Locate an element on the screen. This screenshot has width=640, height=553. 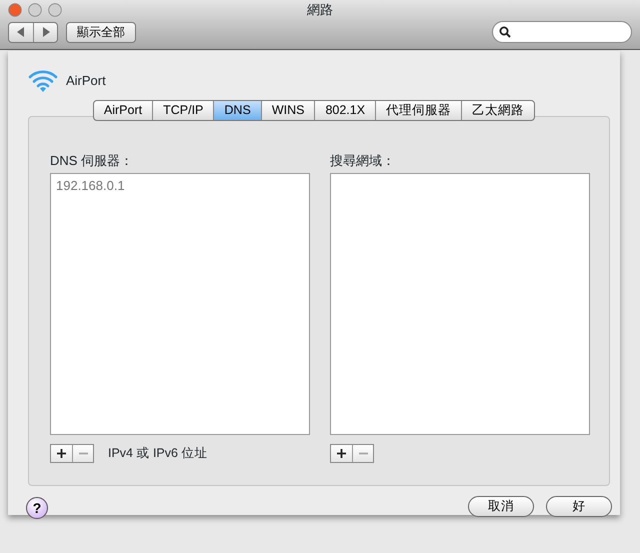
tab: AirPort is located at coordinates (123, 110).